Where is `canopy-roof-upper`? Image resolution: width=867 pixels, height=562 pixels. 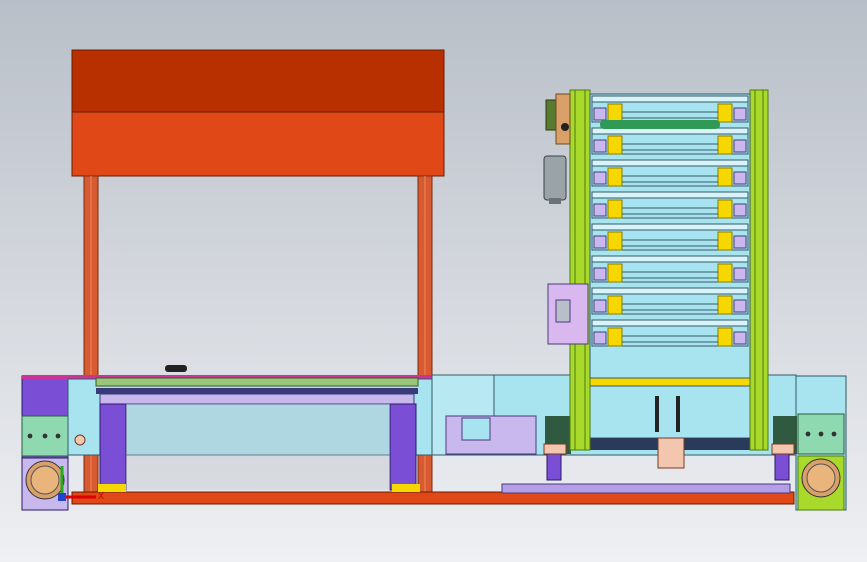 canopy-roof-upper is located at coordinates (258, 81).